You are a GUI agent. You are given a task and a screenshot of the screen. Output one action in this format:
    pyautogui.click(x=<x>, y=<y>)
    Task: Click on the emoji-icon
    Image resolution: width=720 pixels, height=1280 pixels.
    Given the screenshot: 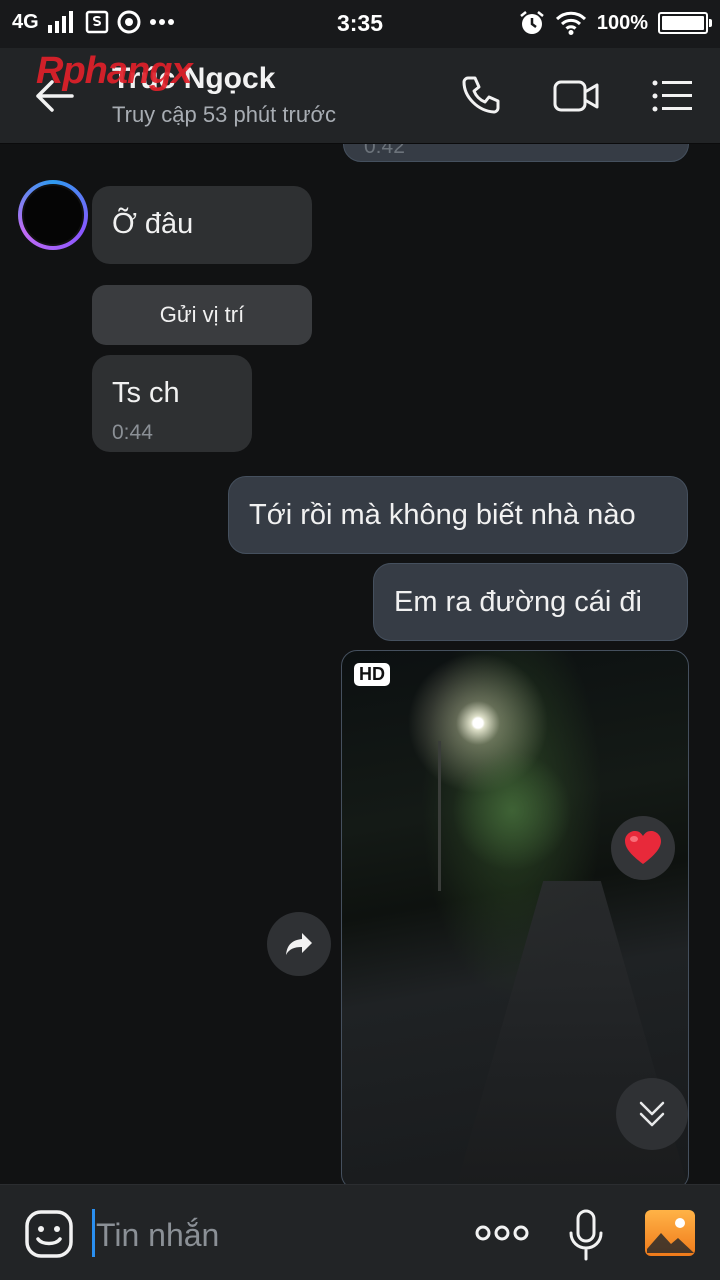 What is the action you would take?
    pyautogui.click(x=49, y=1234)
    